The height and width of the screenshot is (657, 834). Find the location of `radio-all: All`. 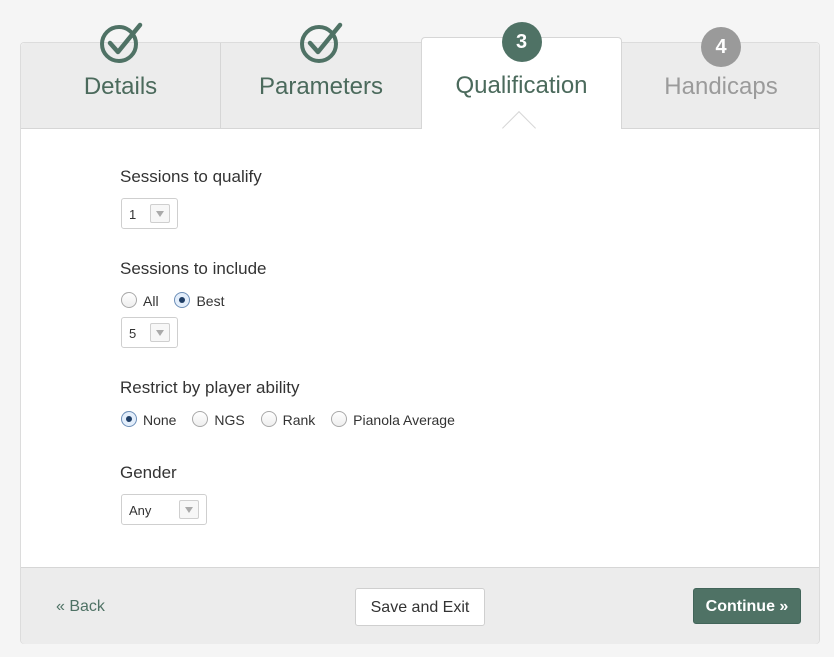

radio-all: All is located at coordinates (140, 301).